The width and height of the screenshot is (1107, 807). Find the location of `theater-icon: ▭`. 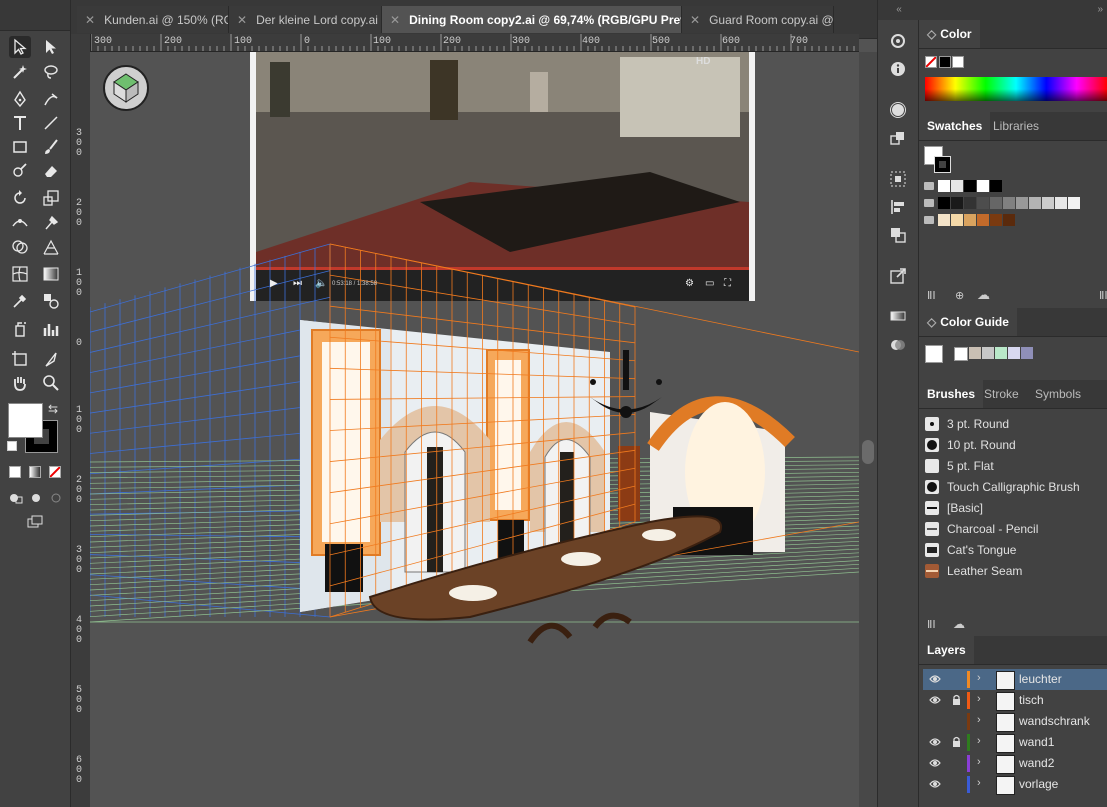

theater-icon: ▭ is located at coordinates (709, 283).